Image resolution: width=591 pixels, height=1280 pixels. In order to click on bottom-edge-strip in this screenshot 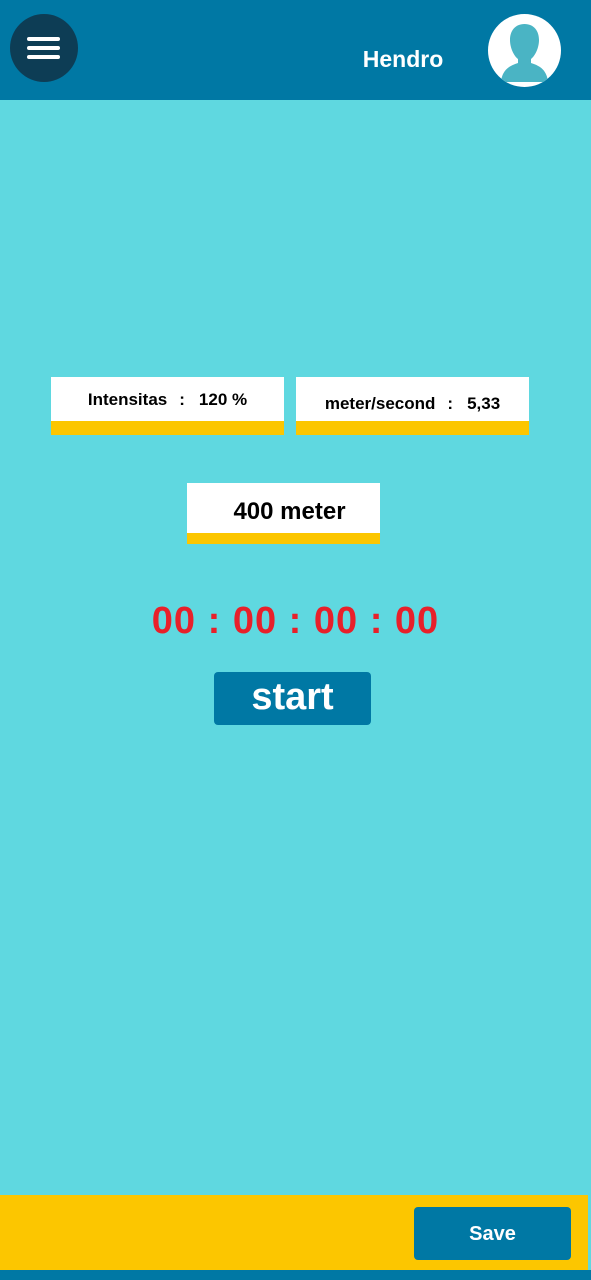, I will do `click(295, 1275)`.